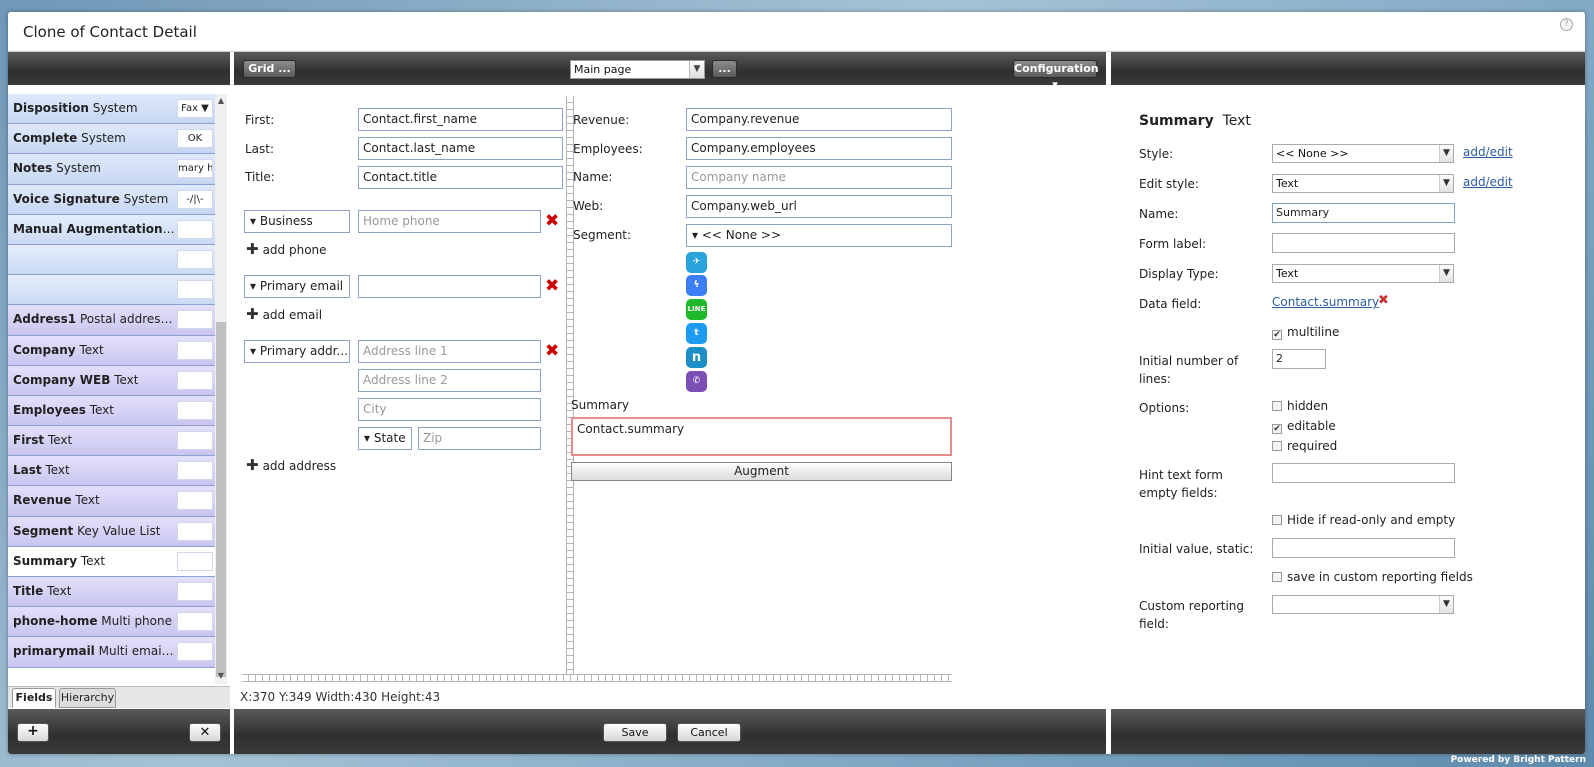 The height and width of the screenshot is (767, 1594). I want to click on line-icon: LINE, so click(696, 309).